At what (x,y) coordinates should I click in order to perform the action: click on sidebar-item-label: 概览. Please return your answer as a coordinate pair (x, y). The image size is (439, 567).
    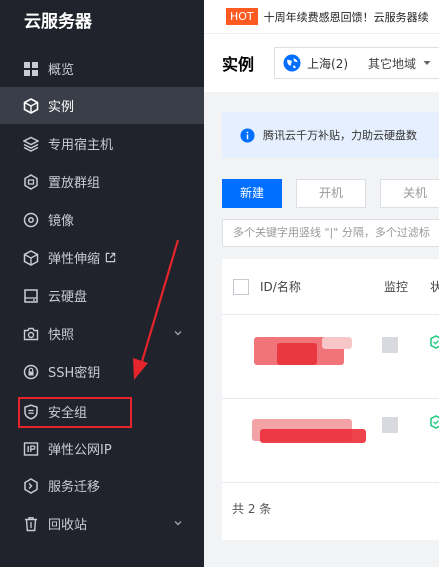
    Looking at the image, I should click on (61, 70).